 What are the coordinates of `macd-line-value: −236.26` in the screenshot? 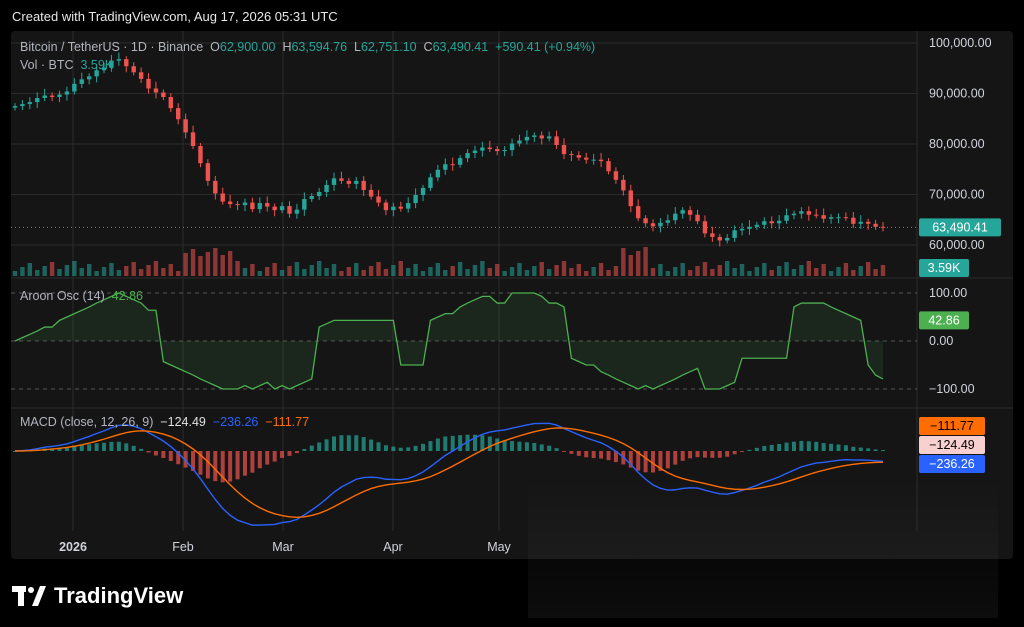 It's located at (235, 422).